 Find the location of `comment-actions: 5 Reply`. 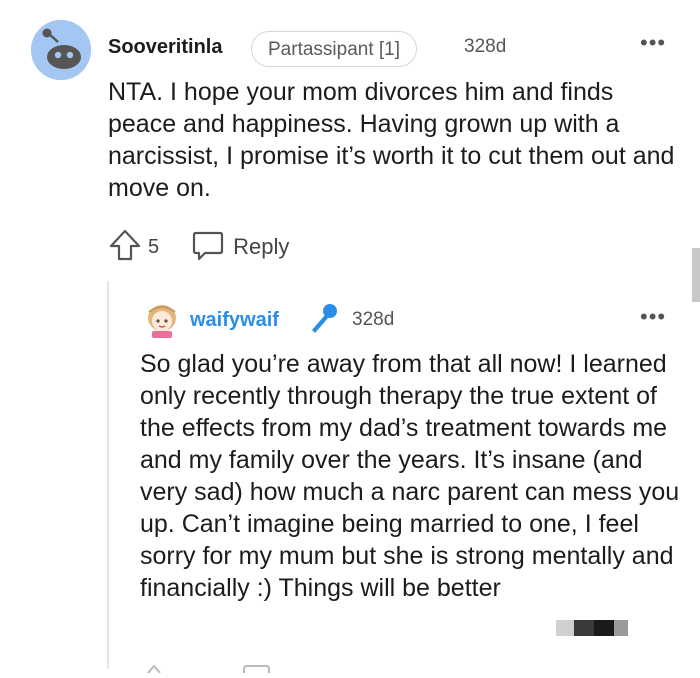

comment-actions: 5 Reply is located at coordinates (198, 247).